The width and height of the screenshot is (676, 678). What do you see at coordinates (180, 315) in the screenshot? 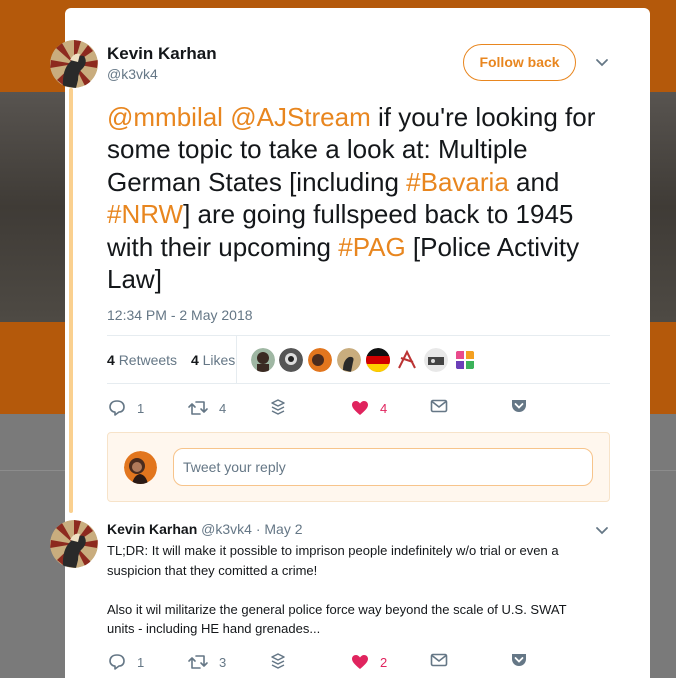
I see `tweet-timestamp: 12:34 PM - 2 May 2018` at bounding box center [180, 315].